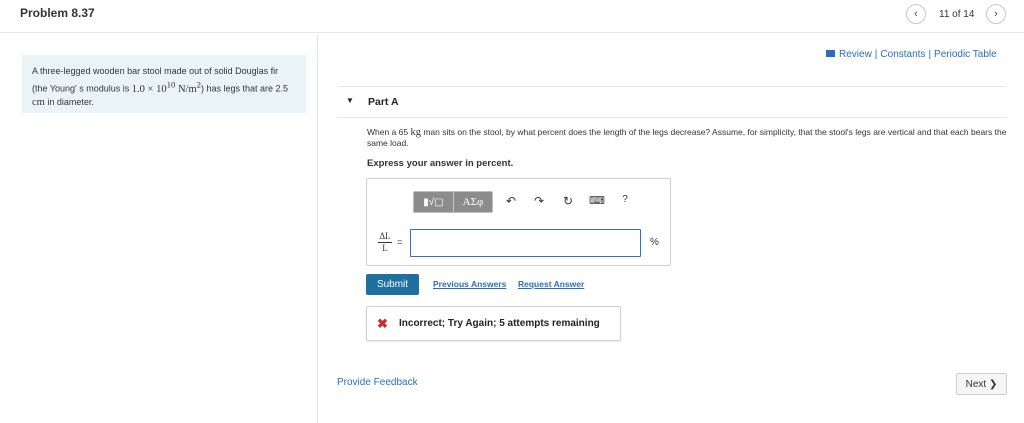  Describe the element at coordinates (654, 242) in the screenshot. I see `percent-unit: %` at that location.